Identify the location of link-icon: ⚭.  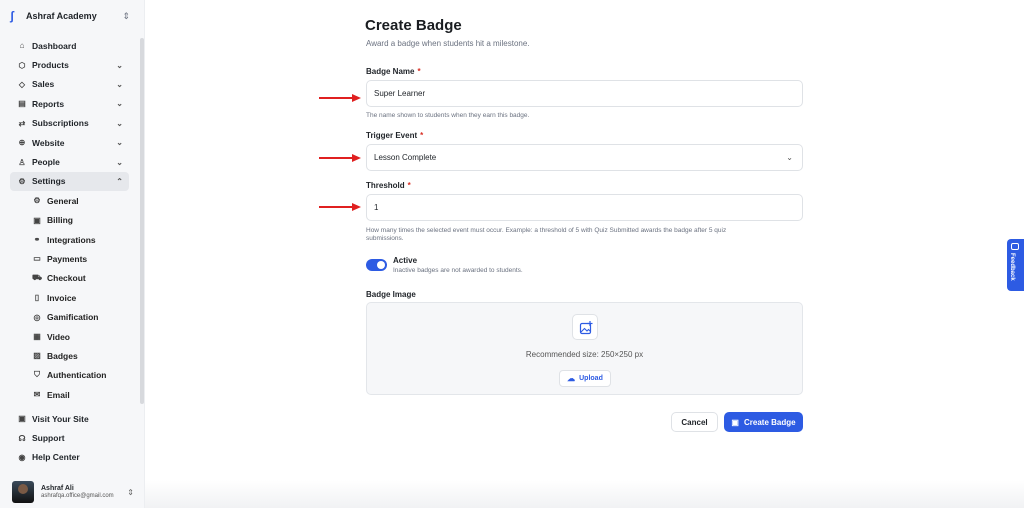
(37, 240).